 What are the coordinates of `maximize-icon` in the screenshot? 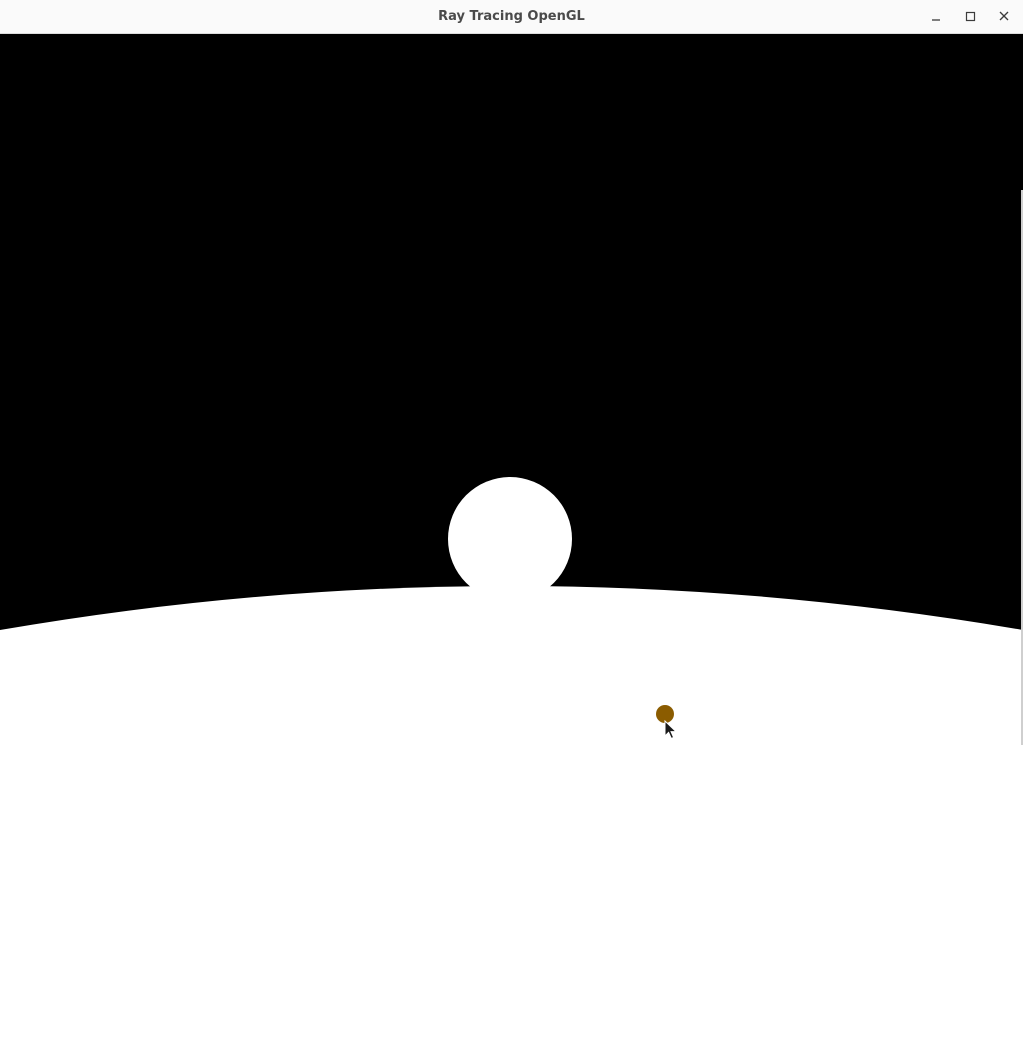 It's located at (970, 16).